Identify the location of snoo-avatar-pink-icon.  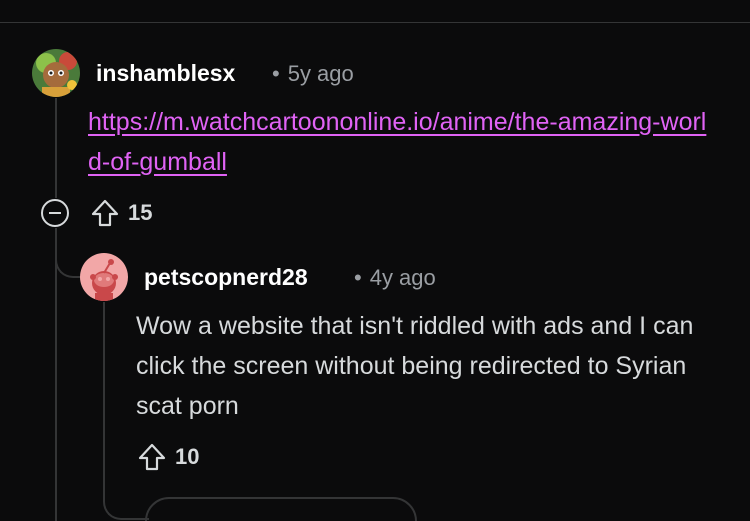
(104, 277).